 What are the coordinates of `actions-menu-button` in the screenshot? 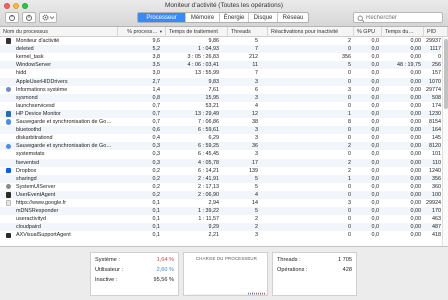 It's located at (48, 17).